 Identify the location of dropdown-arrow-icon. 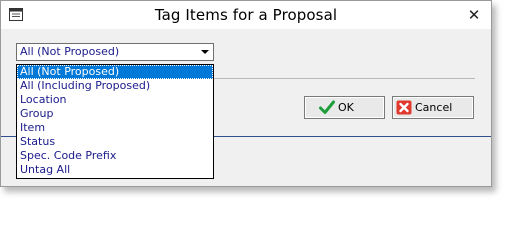
(205, 52).